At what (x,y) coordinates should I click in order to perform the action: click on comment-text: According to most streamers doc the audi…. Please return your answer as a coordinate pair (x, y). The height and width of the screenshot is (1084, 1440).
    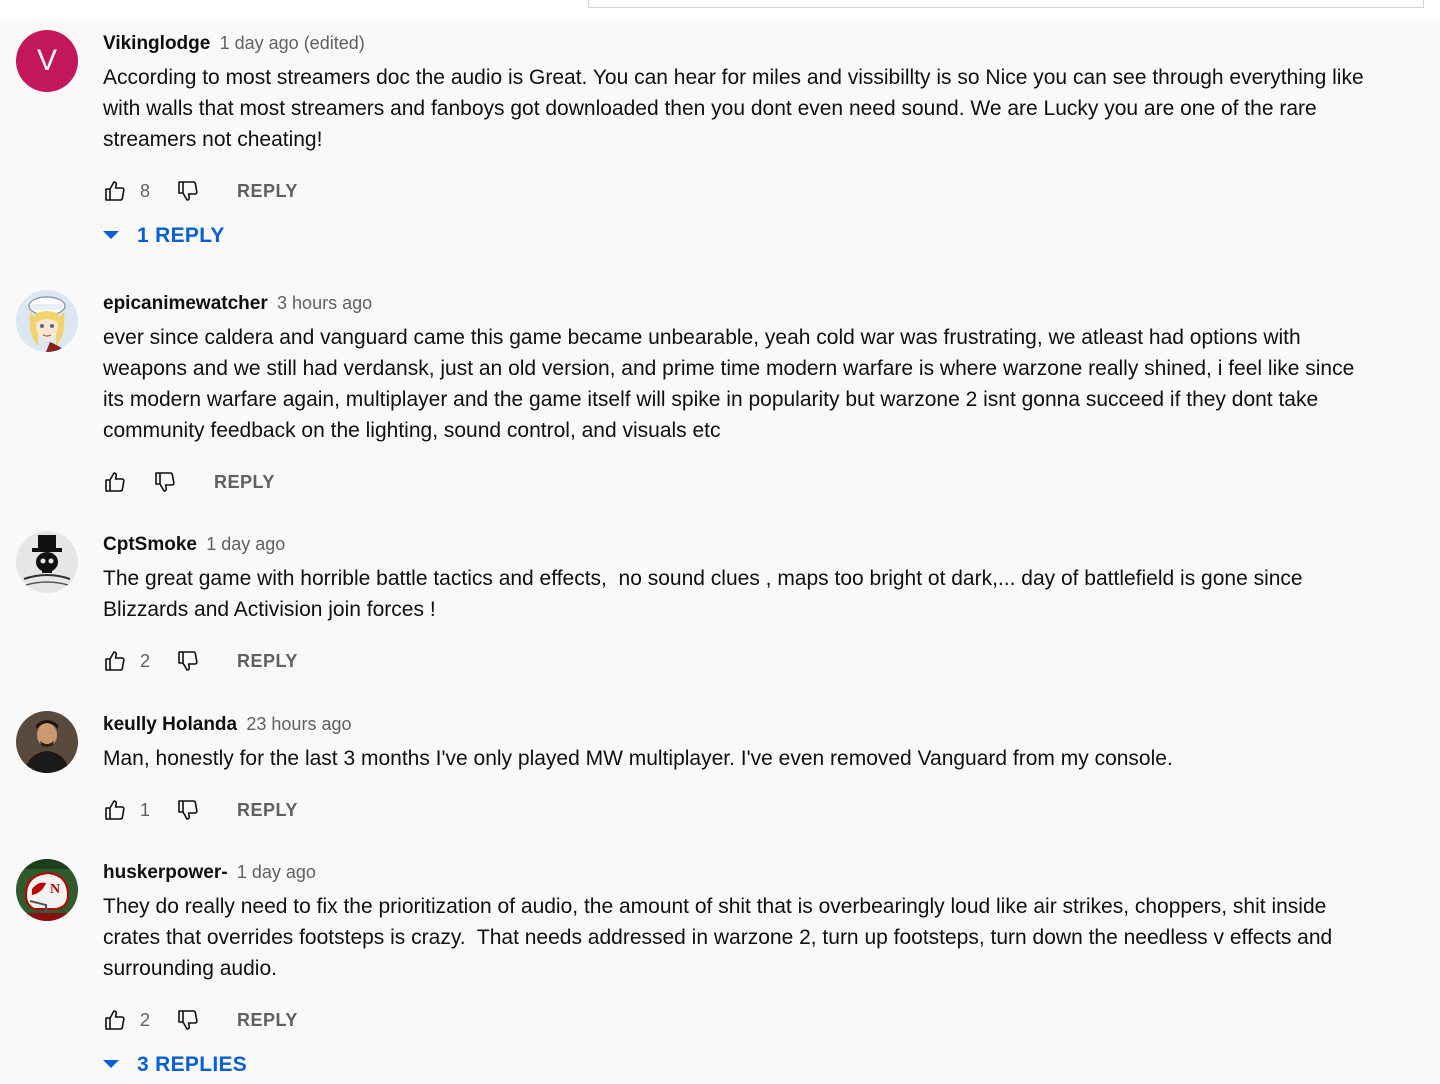
    Looking at the image, I should click on (733, 108).